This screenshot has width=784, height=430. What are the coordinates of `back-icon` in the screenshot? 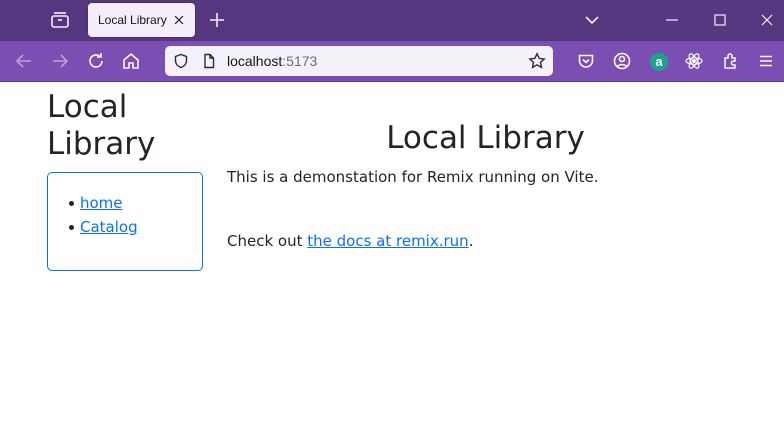 It's located at (24, 61).